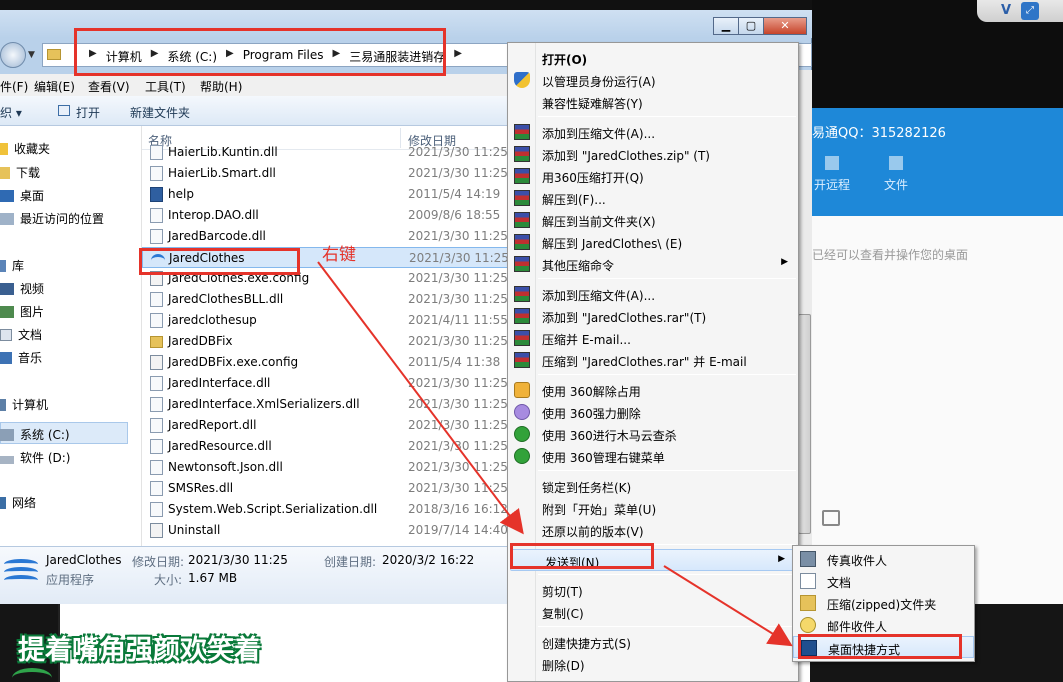 The width and height of the screenshot is (1063, 682). I want to click on context-menu-item: 使用 360管理右键菜单, so click(653, 456).